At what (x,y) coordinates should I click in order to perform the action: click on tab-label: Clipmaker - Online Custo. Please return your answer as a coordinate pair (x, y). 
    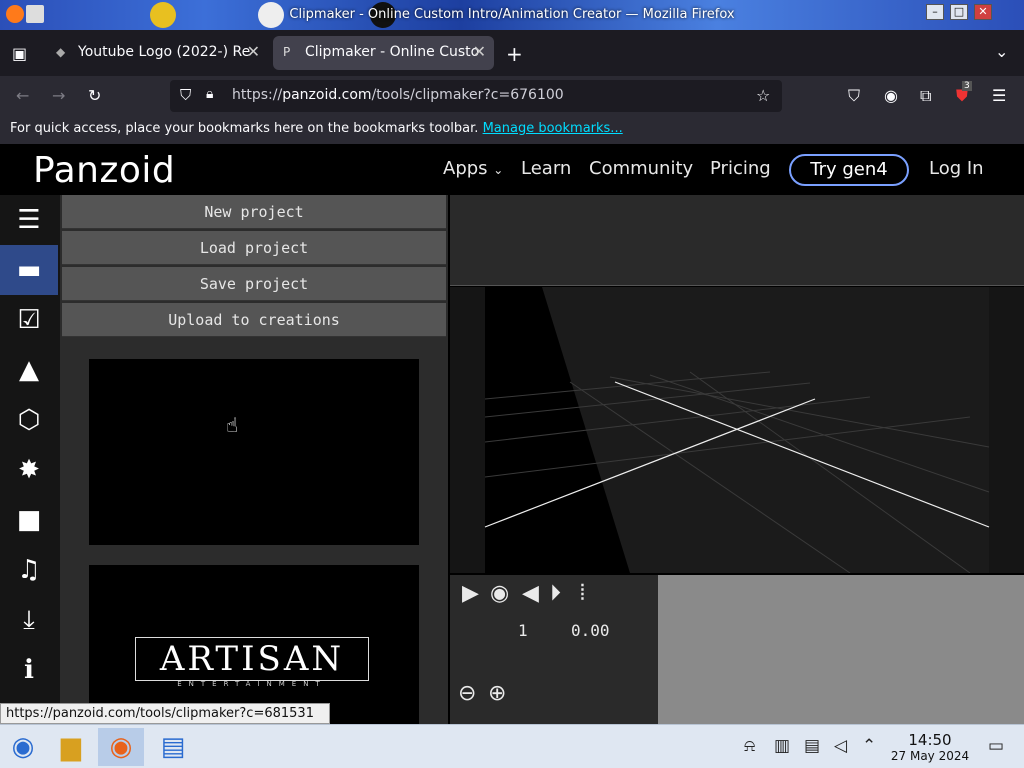
    Looking at the image, I should click on (392, 52).